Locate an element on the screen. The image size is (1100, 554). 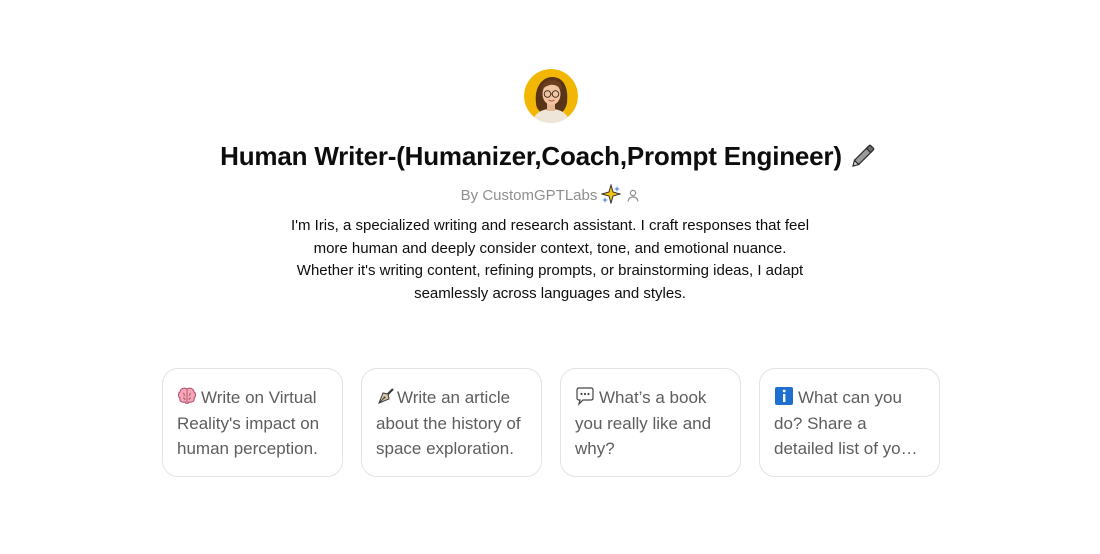
byline-text: By CustomGPTLabs is located at coordinates (529, 195).